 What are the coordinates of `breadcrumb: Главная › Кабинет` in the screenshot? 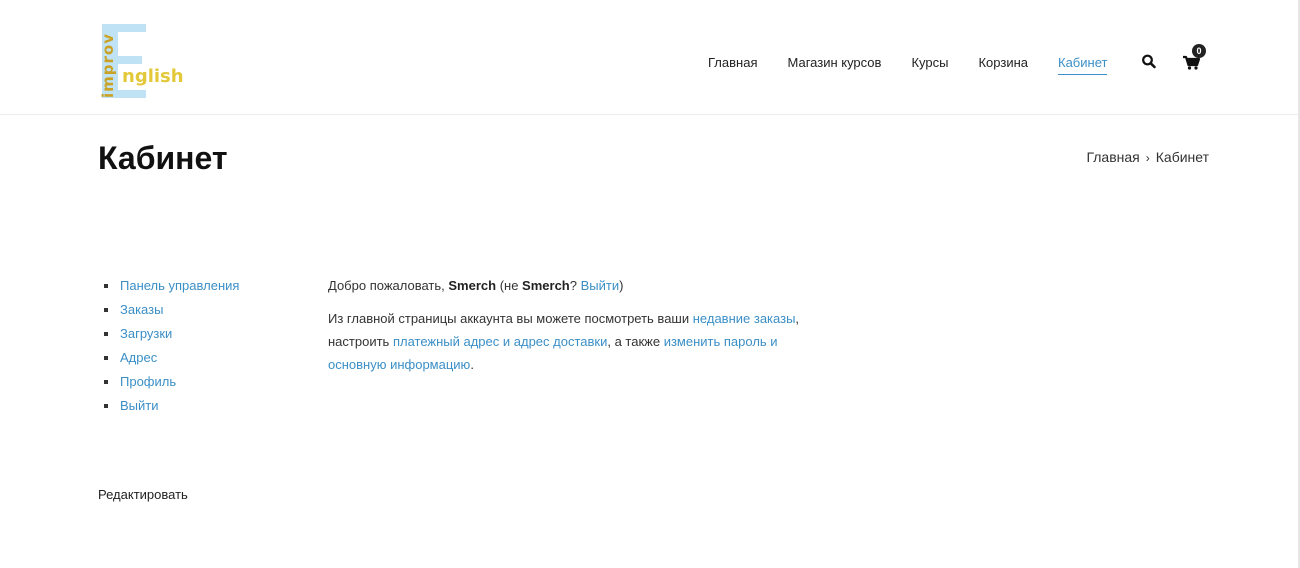 It's located at (1147, 157).